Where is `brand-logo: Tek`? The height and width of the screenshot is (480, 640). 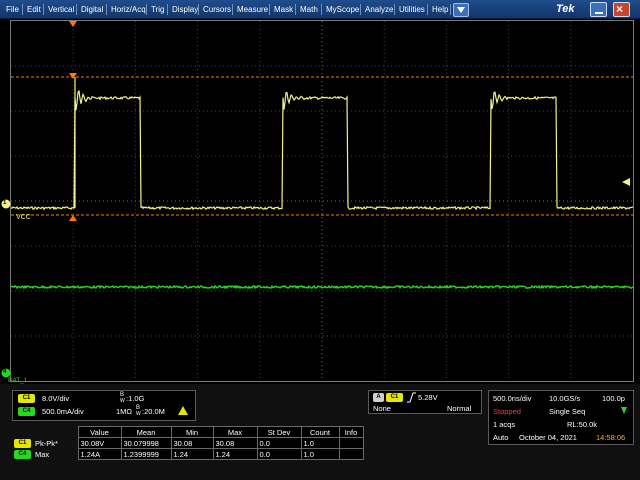 brand-logo: Tek is located at coordinates (565, 9).